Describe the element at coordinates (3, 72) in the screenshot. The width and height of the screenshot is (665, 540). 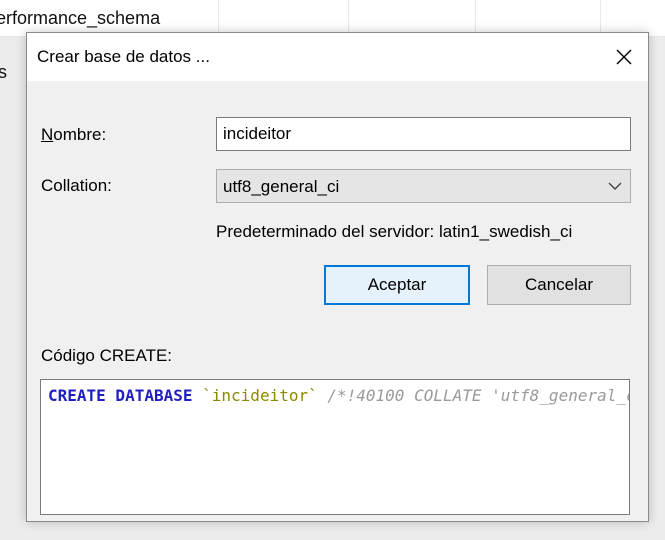
I see `background-tree-item: s` at that location.